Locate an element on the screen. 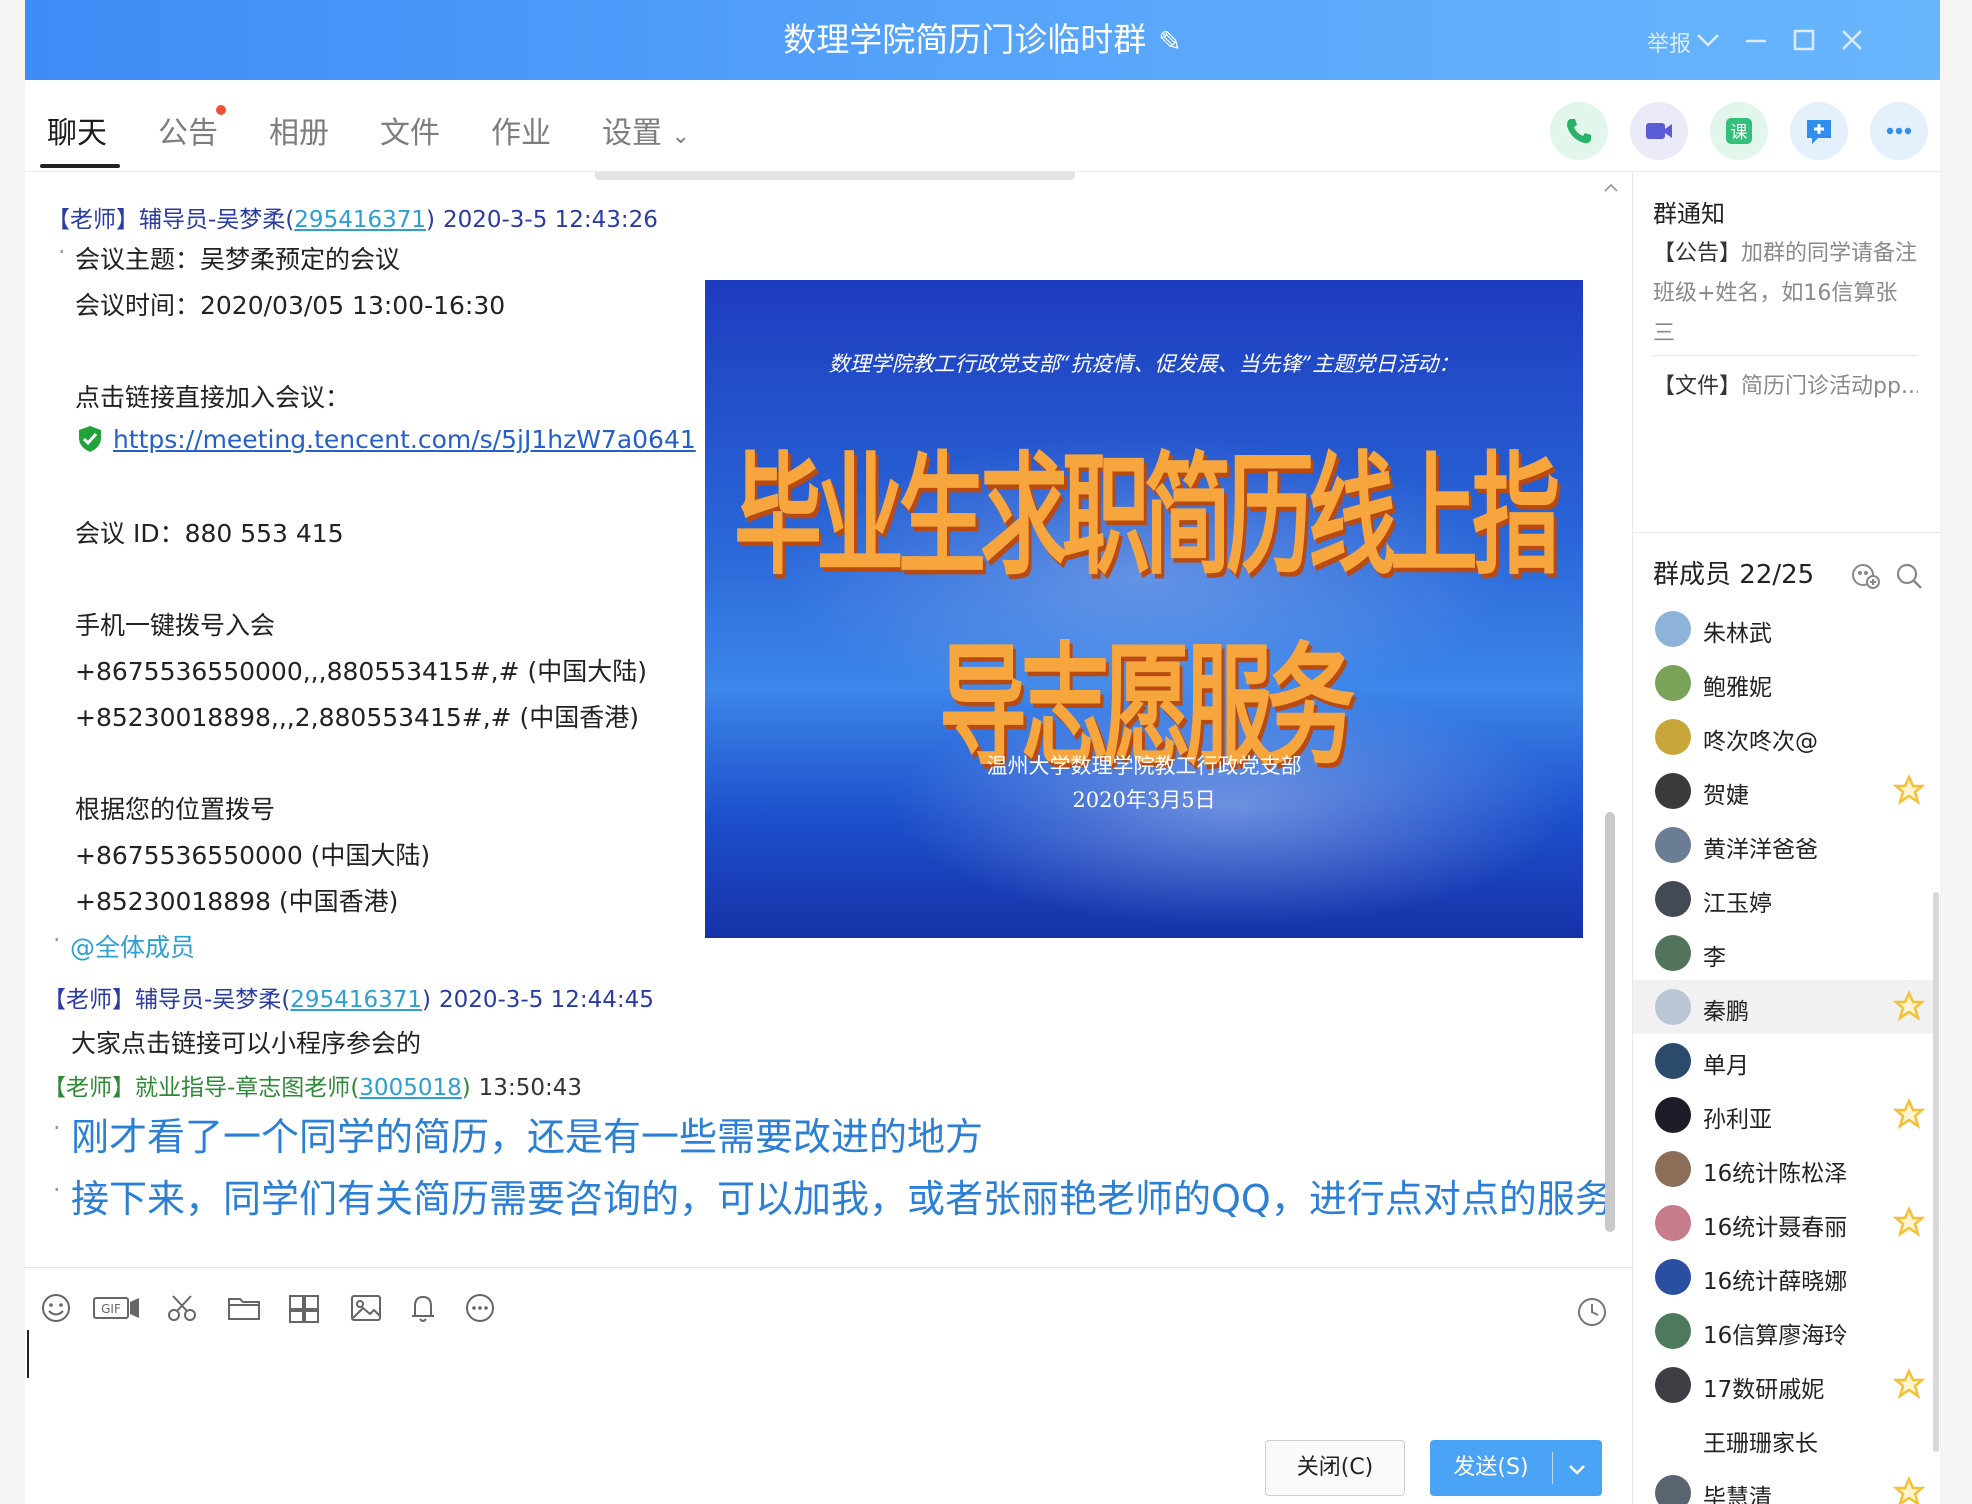 This screenshot has width=1972, height=1504. member-item: 16信算廖海玲 is located at coordinates (1783, 1331).